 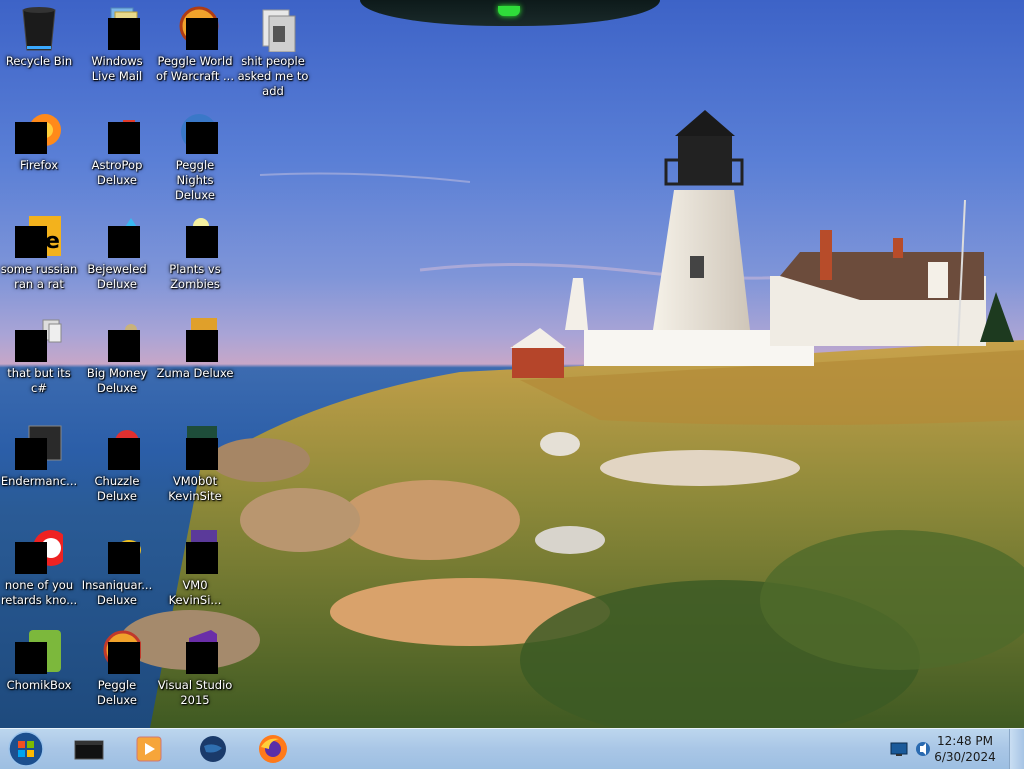 I want to click on icon-label: Windows Live Mail, so click(x=117, y=68).